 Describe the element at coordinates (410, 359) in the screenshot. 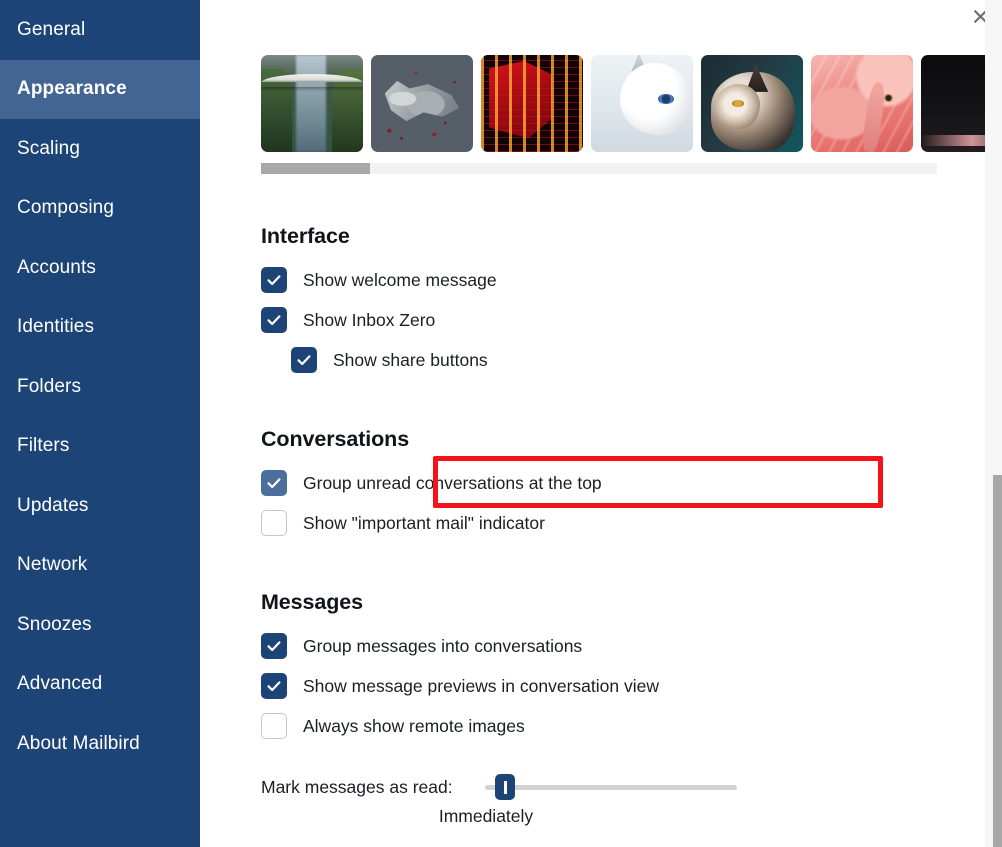

I see `option-label: Show share buttons` at that location.